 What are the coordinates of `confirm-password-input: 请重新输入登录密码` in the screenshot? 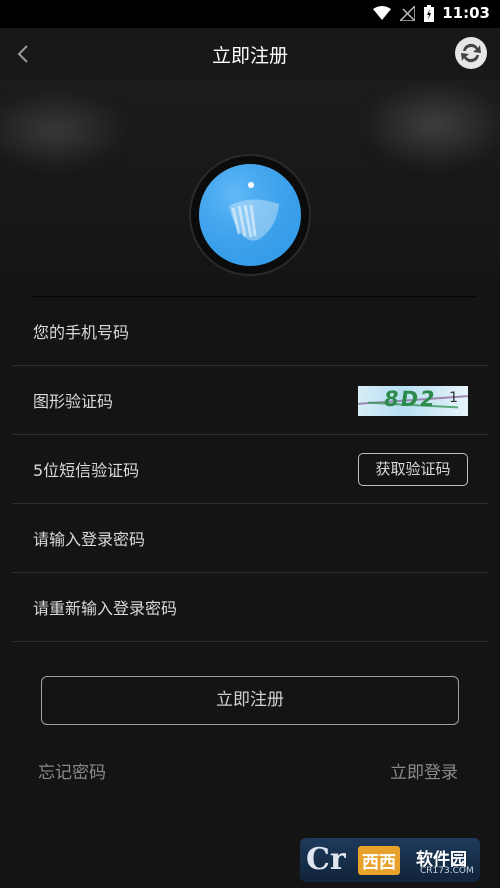 It's located at (105, 607).